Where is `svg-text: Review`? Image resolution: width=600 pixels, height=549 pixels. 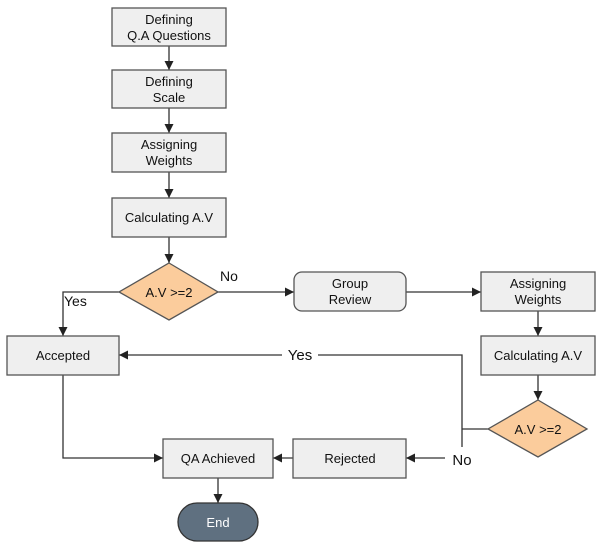
svg-text: Review is located at coordinates (350, 299).